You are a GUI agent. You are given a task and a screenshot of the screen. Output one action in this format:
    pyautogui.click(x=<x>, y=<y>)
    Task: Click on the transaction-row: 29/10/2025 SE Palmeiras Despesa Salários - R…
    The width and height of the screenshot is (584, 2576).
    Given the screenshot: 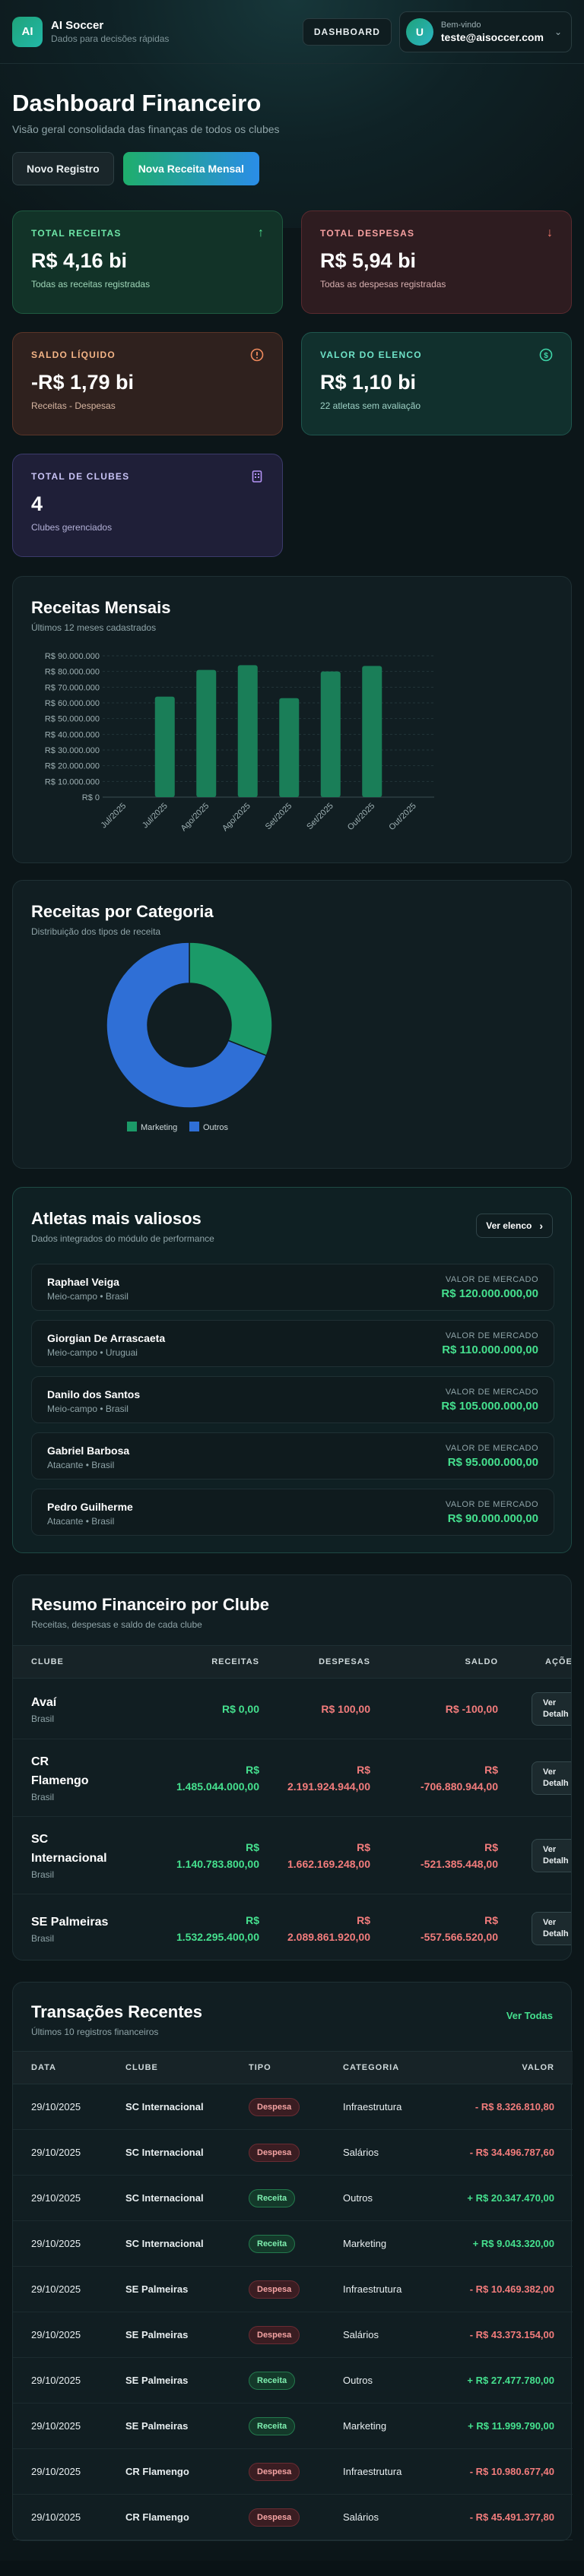 What is the action you would take?
    pyautogui.click(x=293, y=2335)
    